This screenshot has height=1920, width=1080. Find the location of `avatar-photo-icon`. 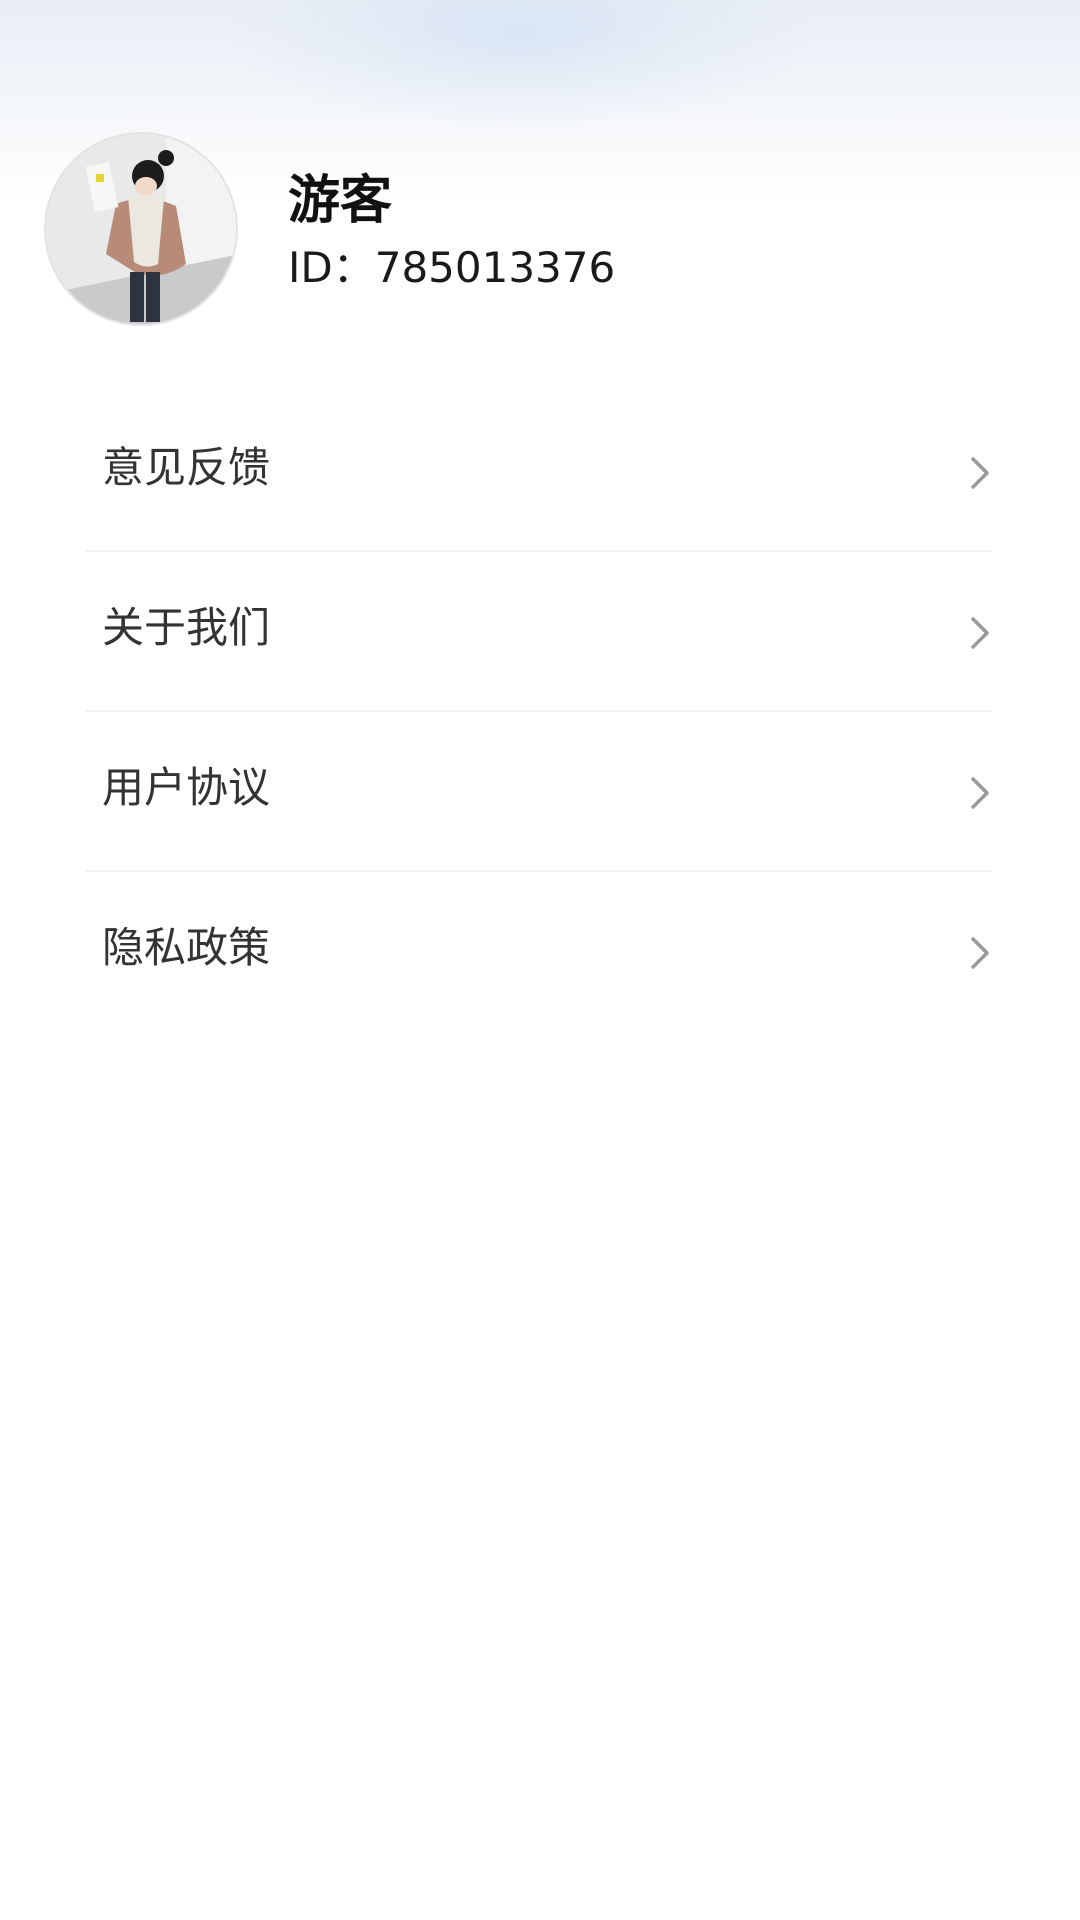

avatar-photo-icon is located at coordinates (141, 229).